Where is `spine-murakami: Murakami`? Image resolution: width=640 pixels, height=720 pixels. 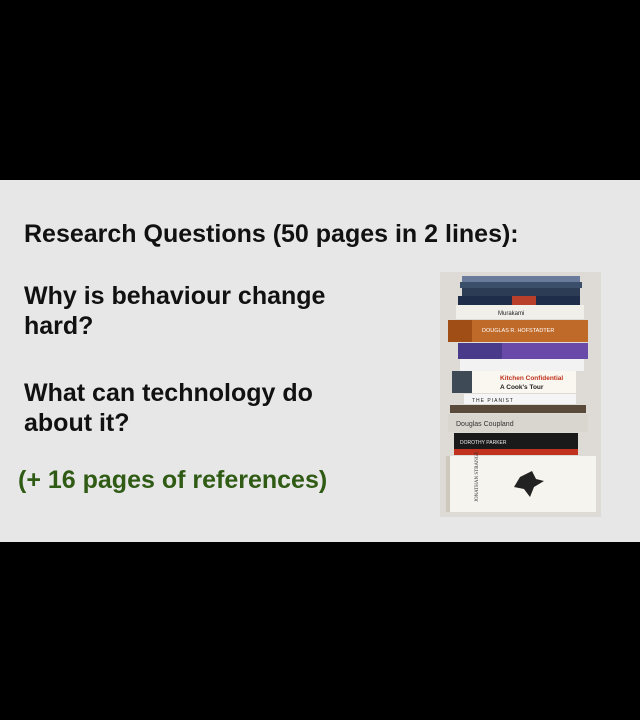 spine-murakami: Murakami is located at coordinates (511, 314).